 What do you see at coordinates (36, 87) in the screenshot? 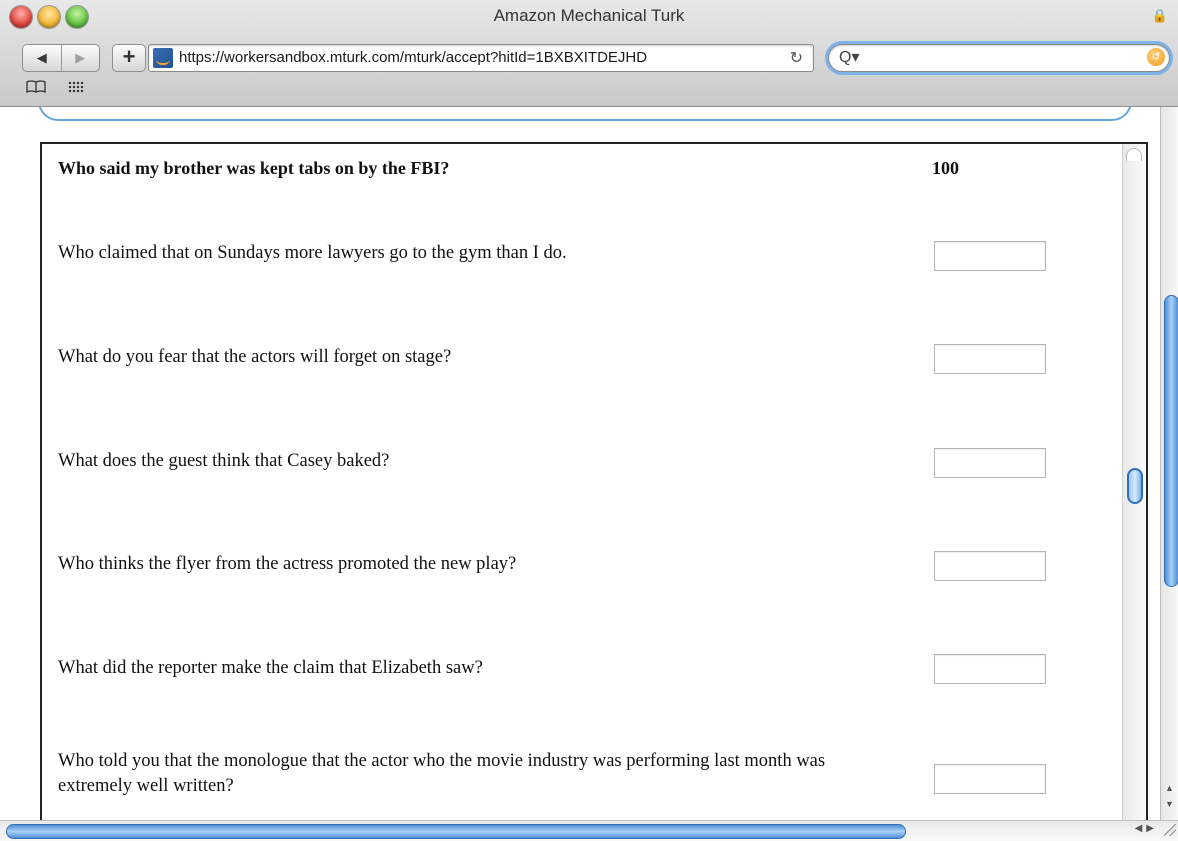
I see `open-book-icon` at bounding box center [36, 87].